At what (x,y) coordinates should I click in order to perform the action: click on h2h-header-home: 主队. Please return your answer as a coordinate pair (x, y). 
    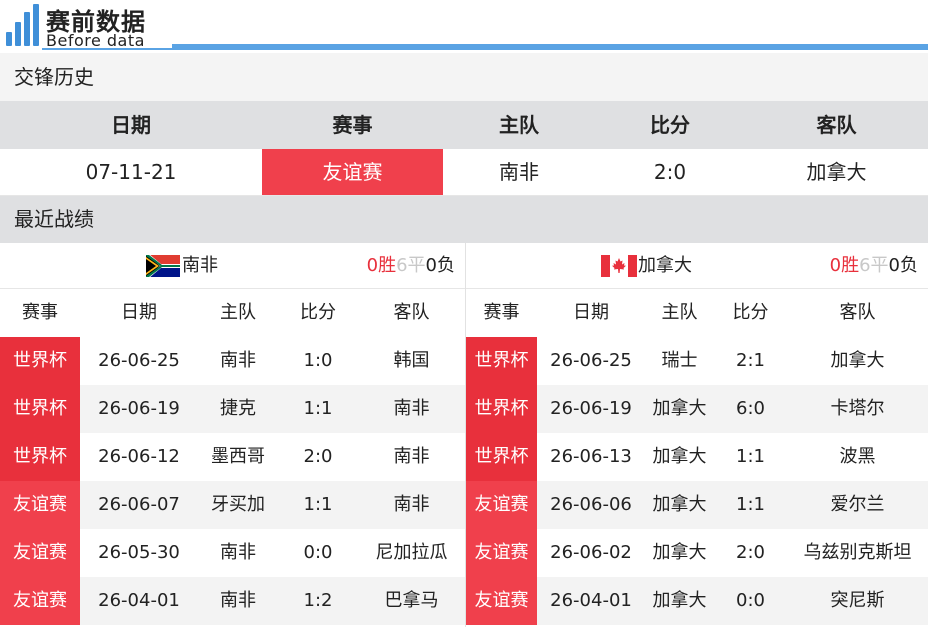
    Looking at the image, I should click on (519, 125).